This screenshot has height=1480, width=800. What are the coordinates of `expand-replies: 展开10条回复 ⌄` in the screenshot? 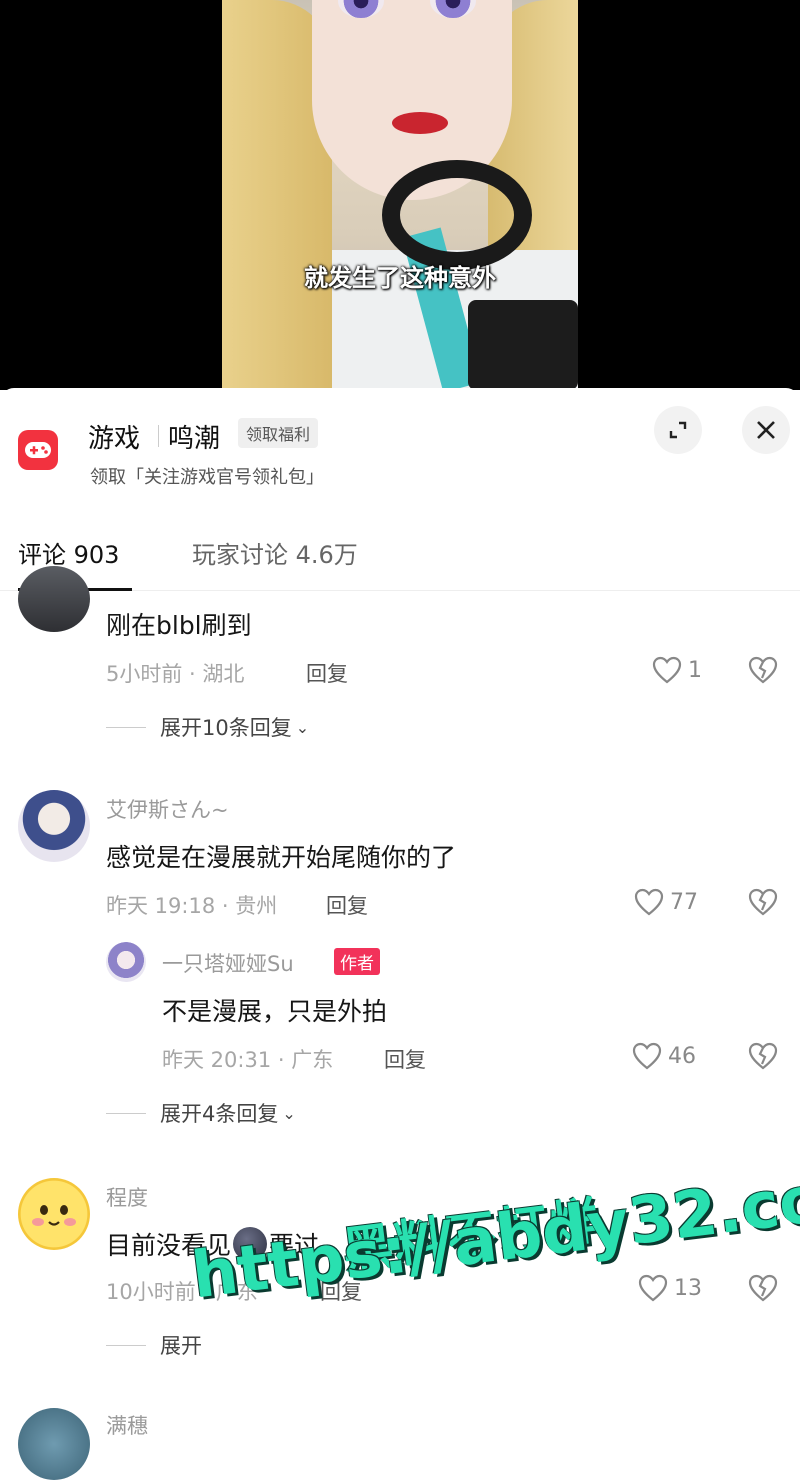 It's located at (207, 727).